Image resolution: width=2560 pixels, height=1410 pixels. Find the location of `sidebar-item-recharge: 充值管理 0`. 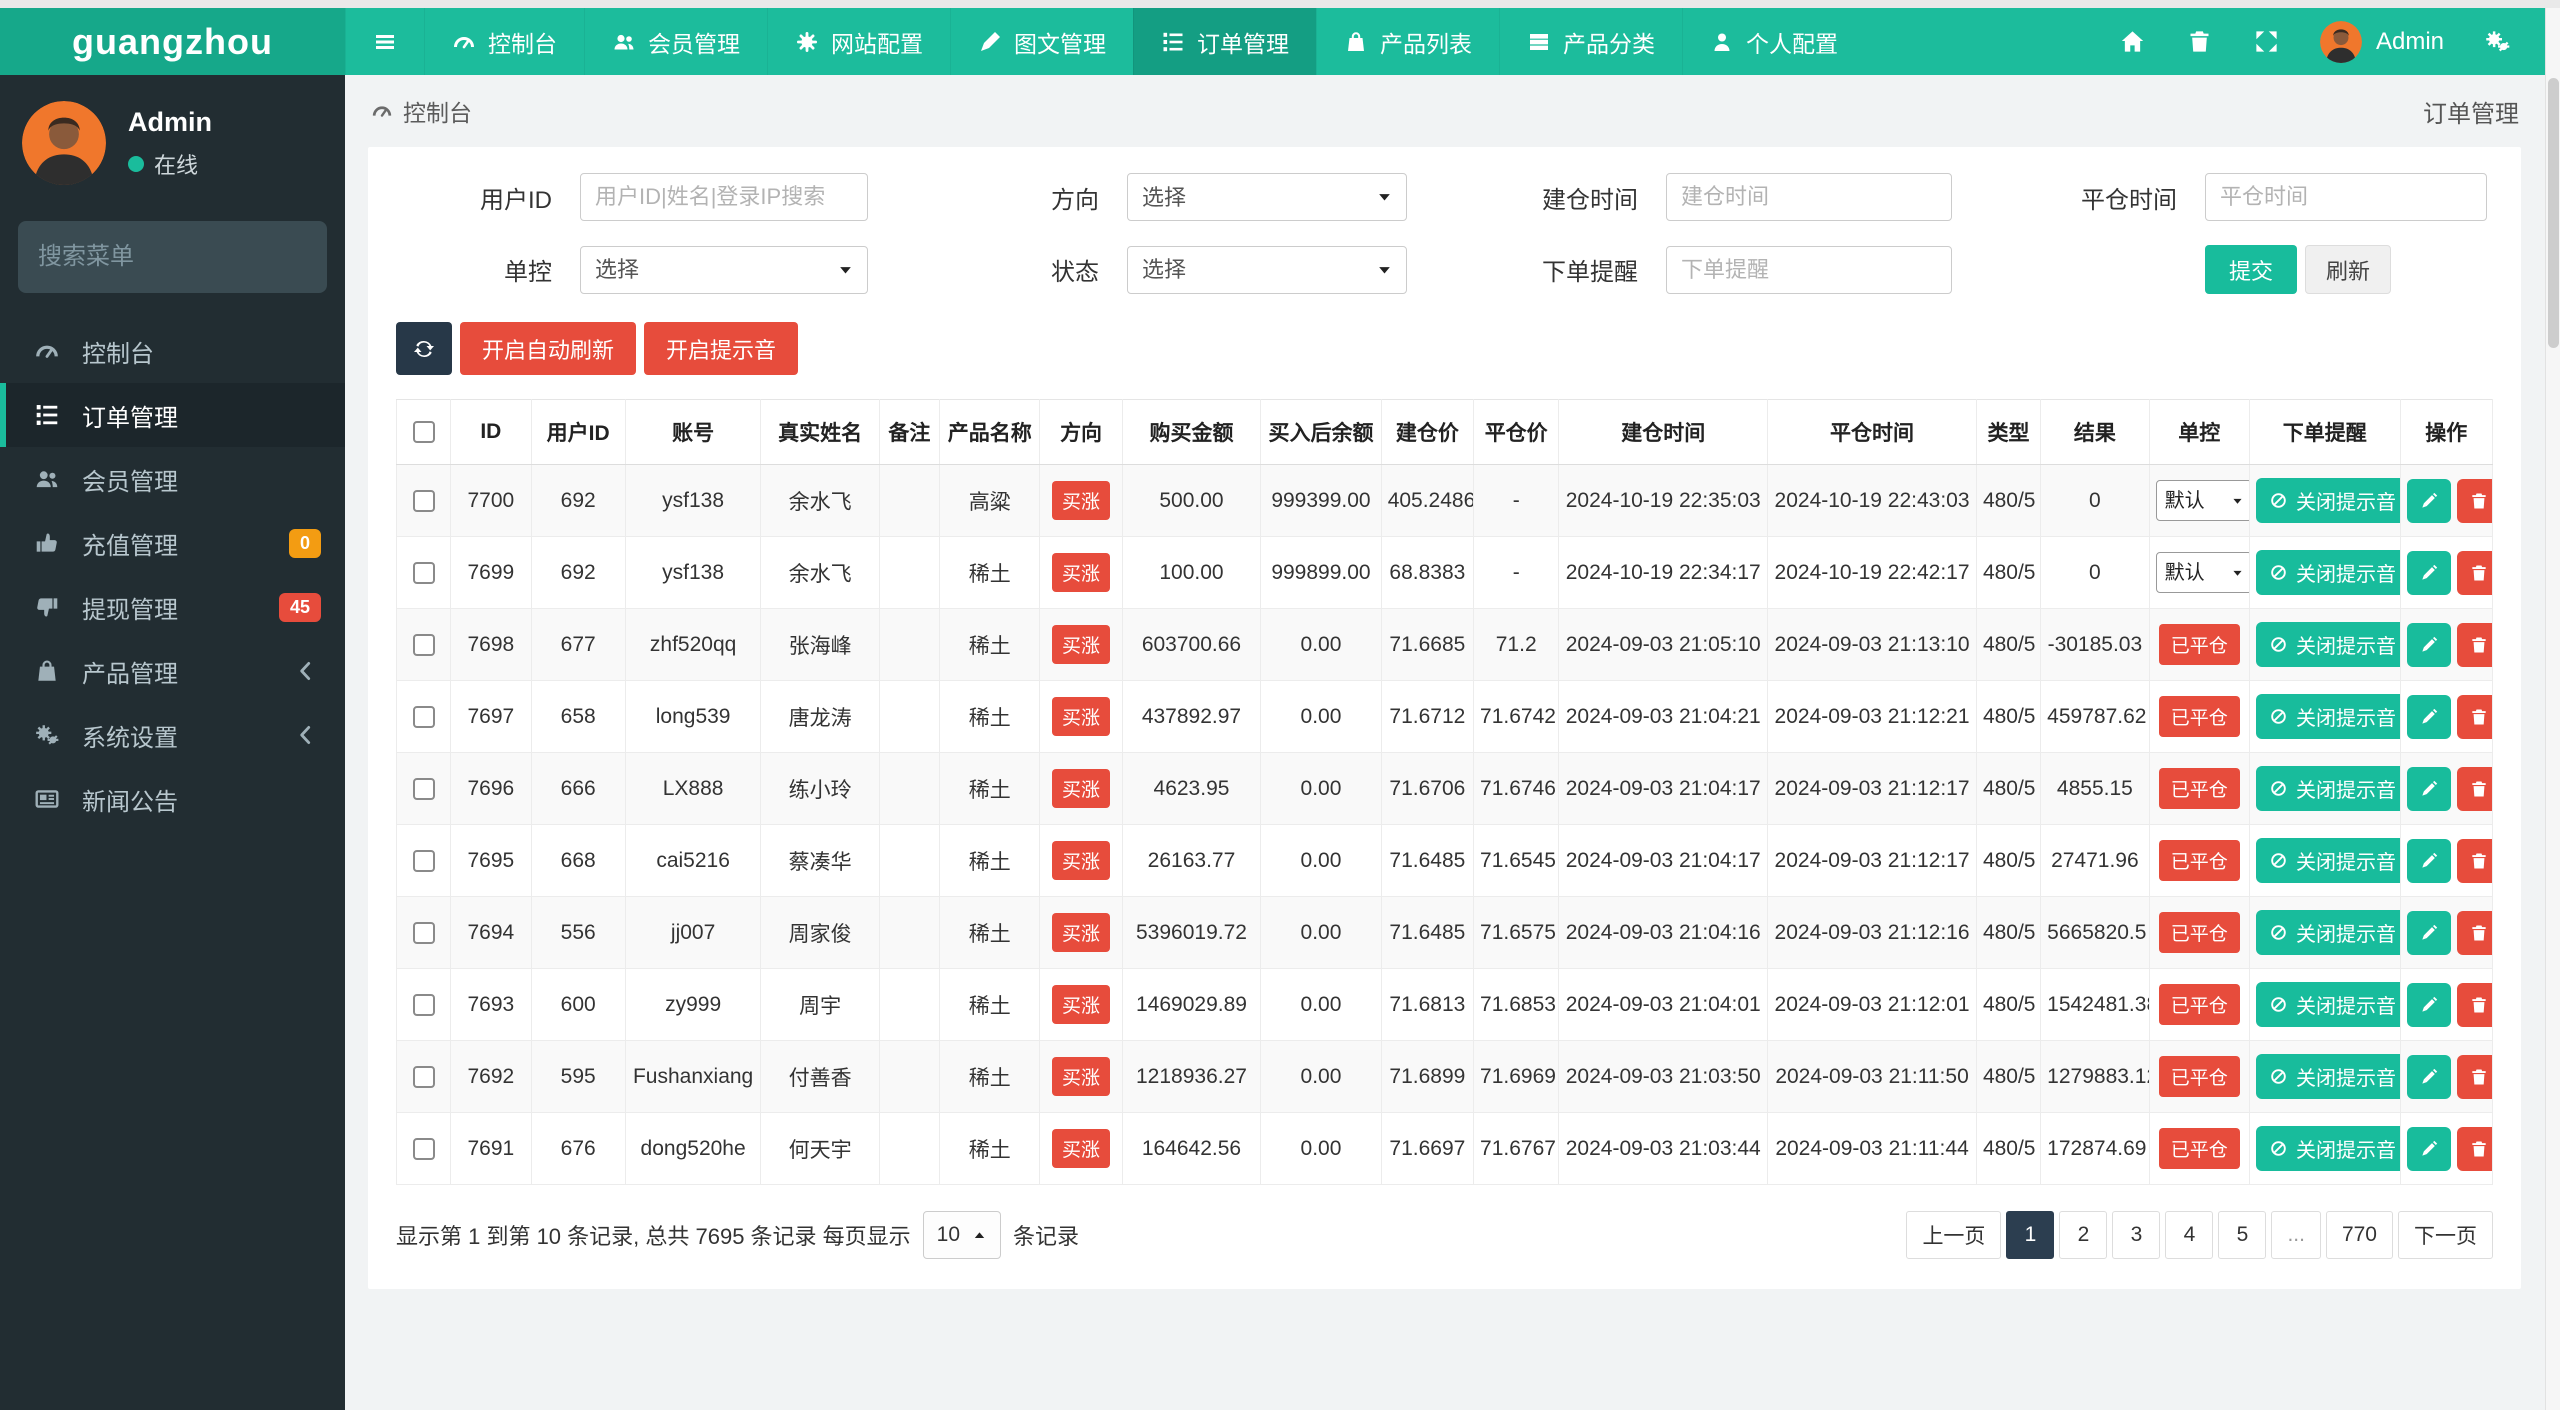

sidebar-item-recharge: 充值管理 0 is located at coordinates (172, 543).